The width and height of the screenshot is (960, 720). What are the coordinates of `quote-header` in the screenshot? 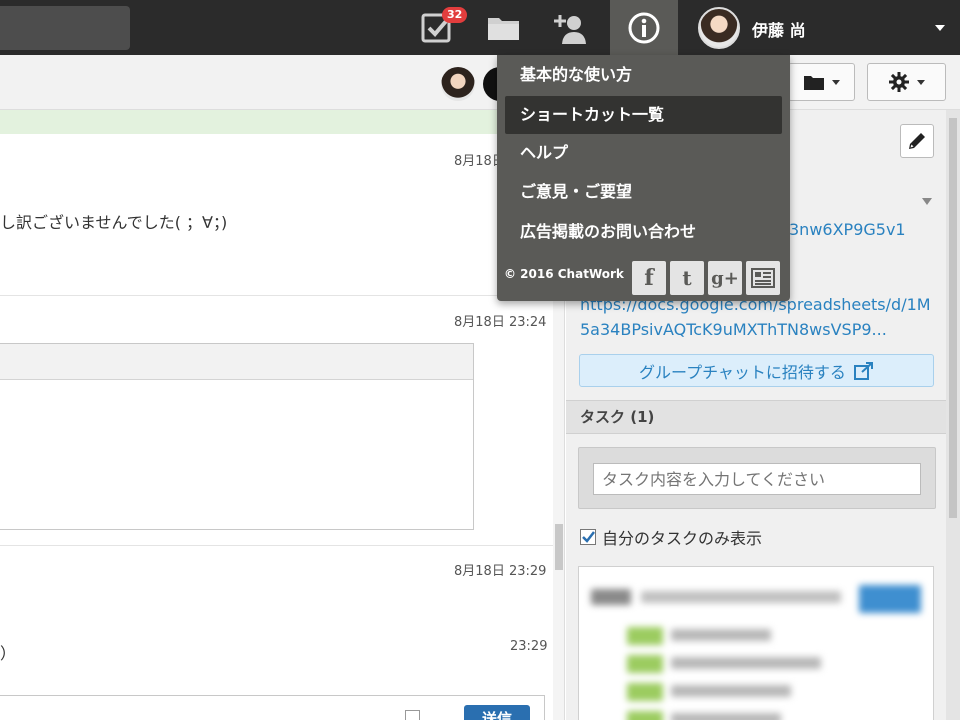 It's located at (236, 362).